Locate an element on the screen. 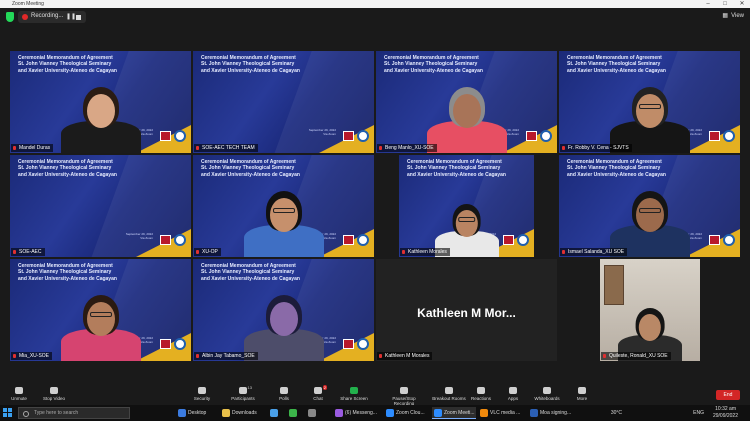 This screenshot has width=750, height=421. whiteboard-label: Whiteboards is located at coordinates (547, 398).